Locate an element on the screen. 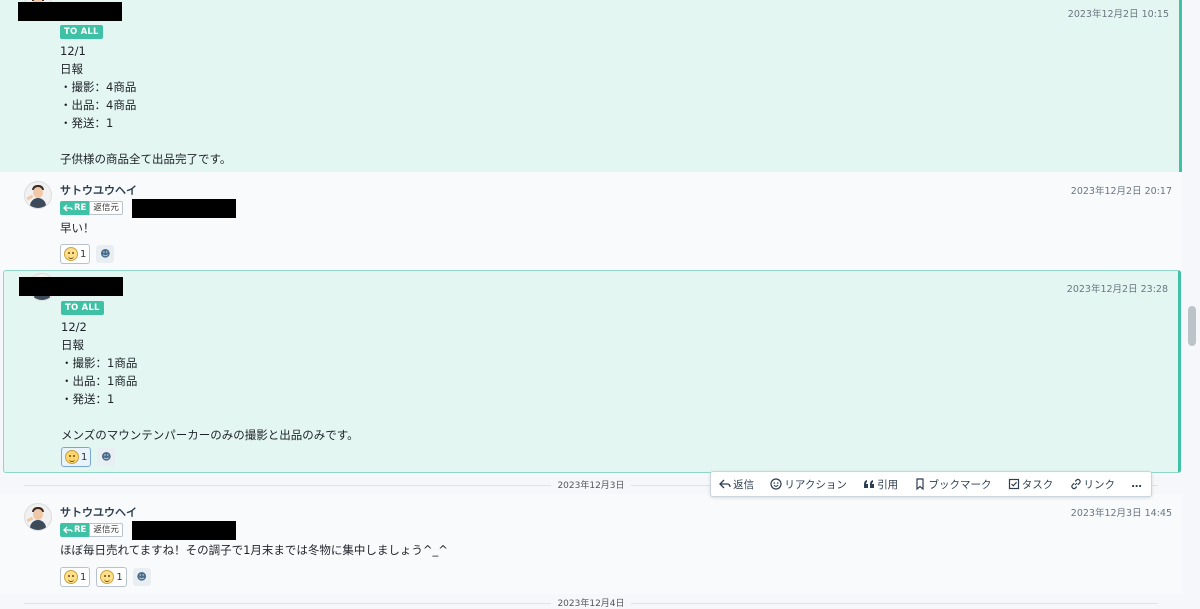  date-separator: 2023年12月4日 is located at coordinates (591, 602).